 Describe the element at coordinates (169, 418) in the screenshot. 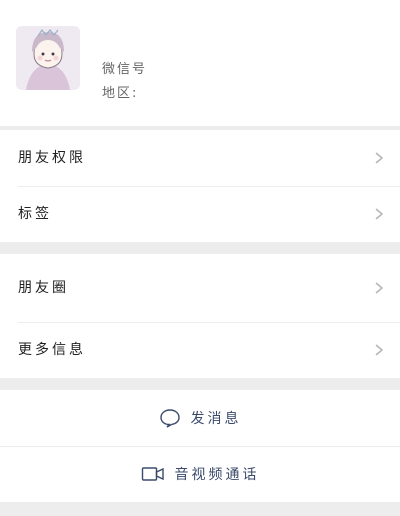

I see `chat-bubble-icon` at that location.